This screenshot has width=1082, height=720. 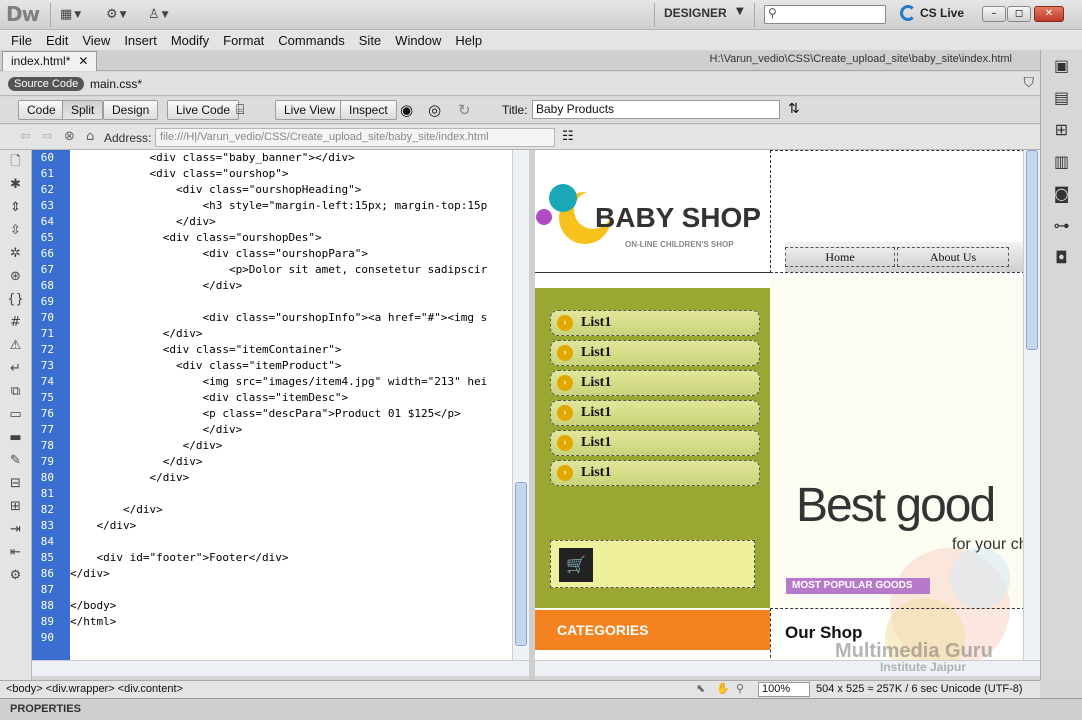 What do you see at coordinates (15, 299) in the screenshot?
I see `balance-braces-icon: {}` at bounding box center [15, 299].